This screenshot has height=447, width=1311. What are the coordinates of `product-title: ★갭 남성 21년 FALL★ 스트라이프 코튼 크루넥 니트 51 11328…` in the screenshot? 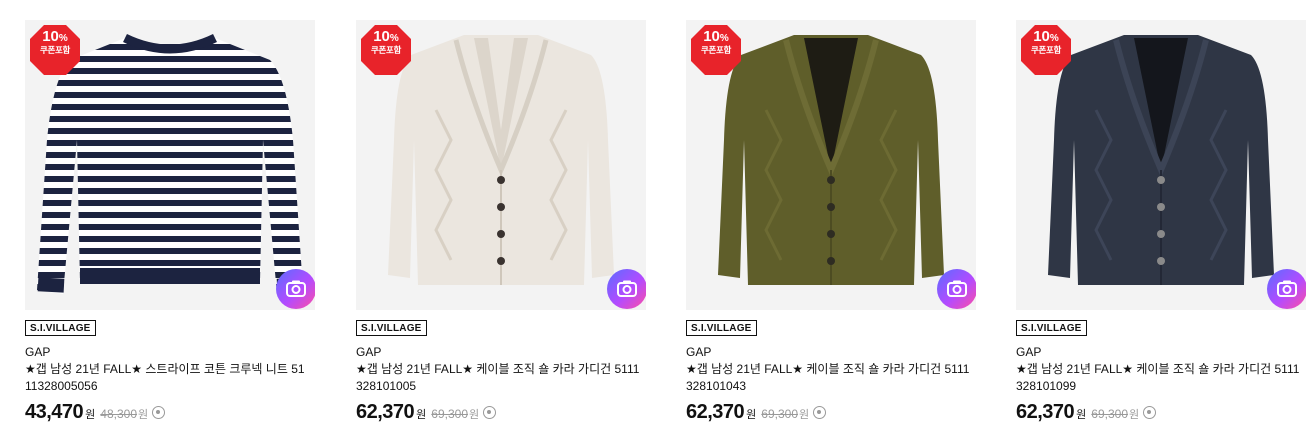 It's located at (170, 378).